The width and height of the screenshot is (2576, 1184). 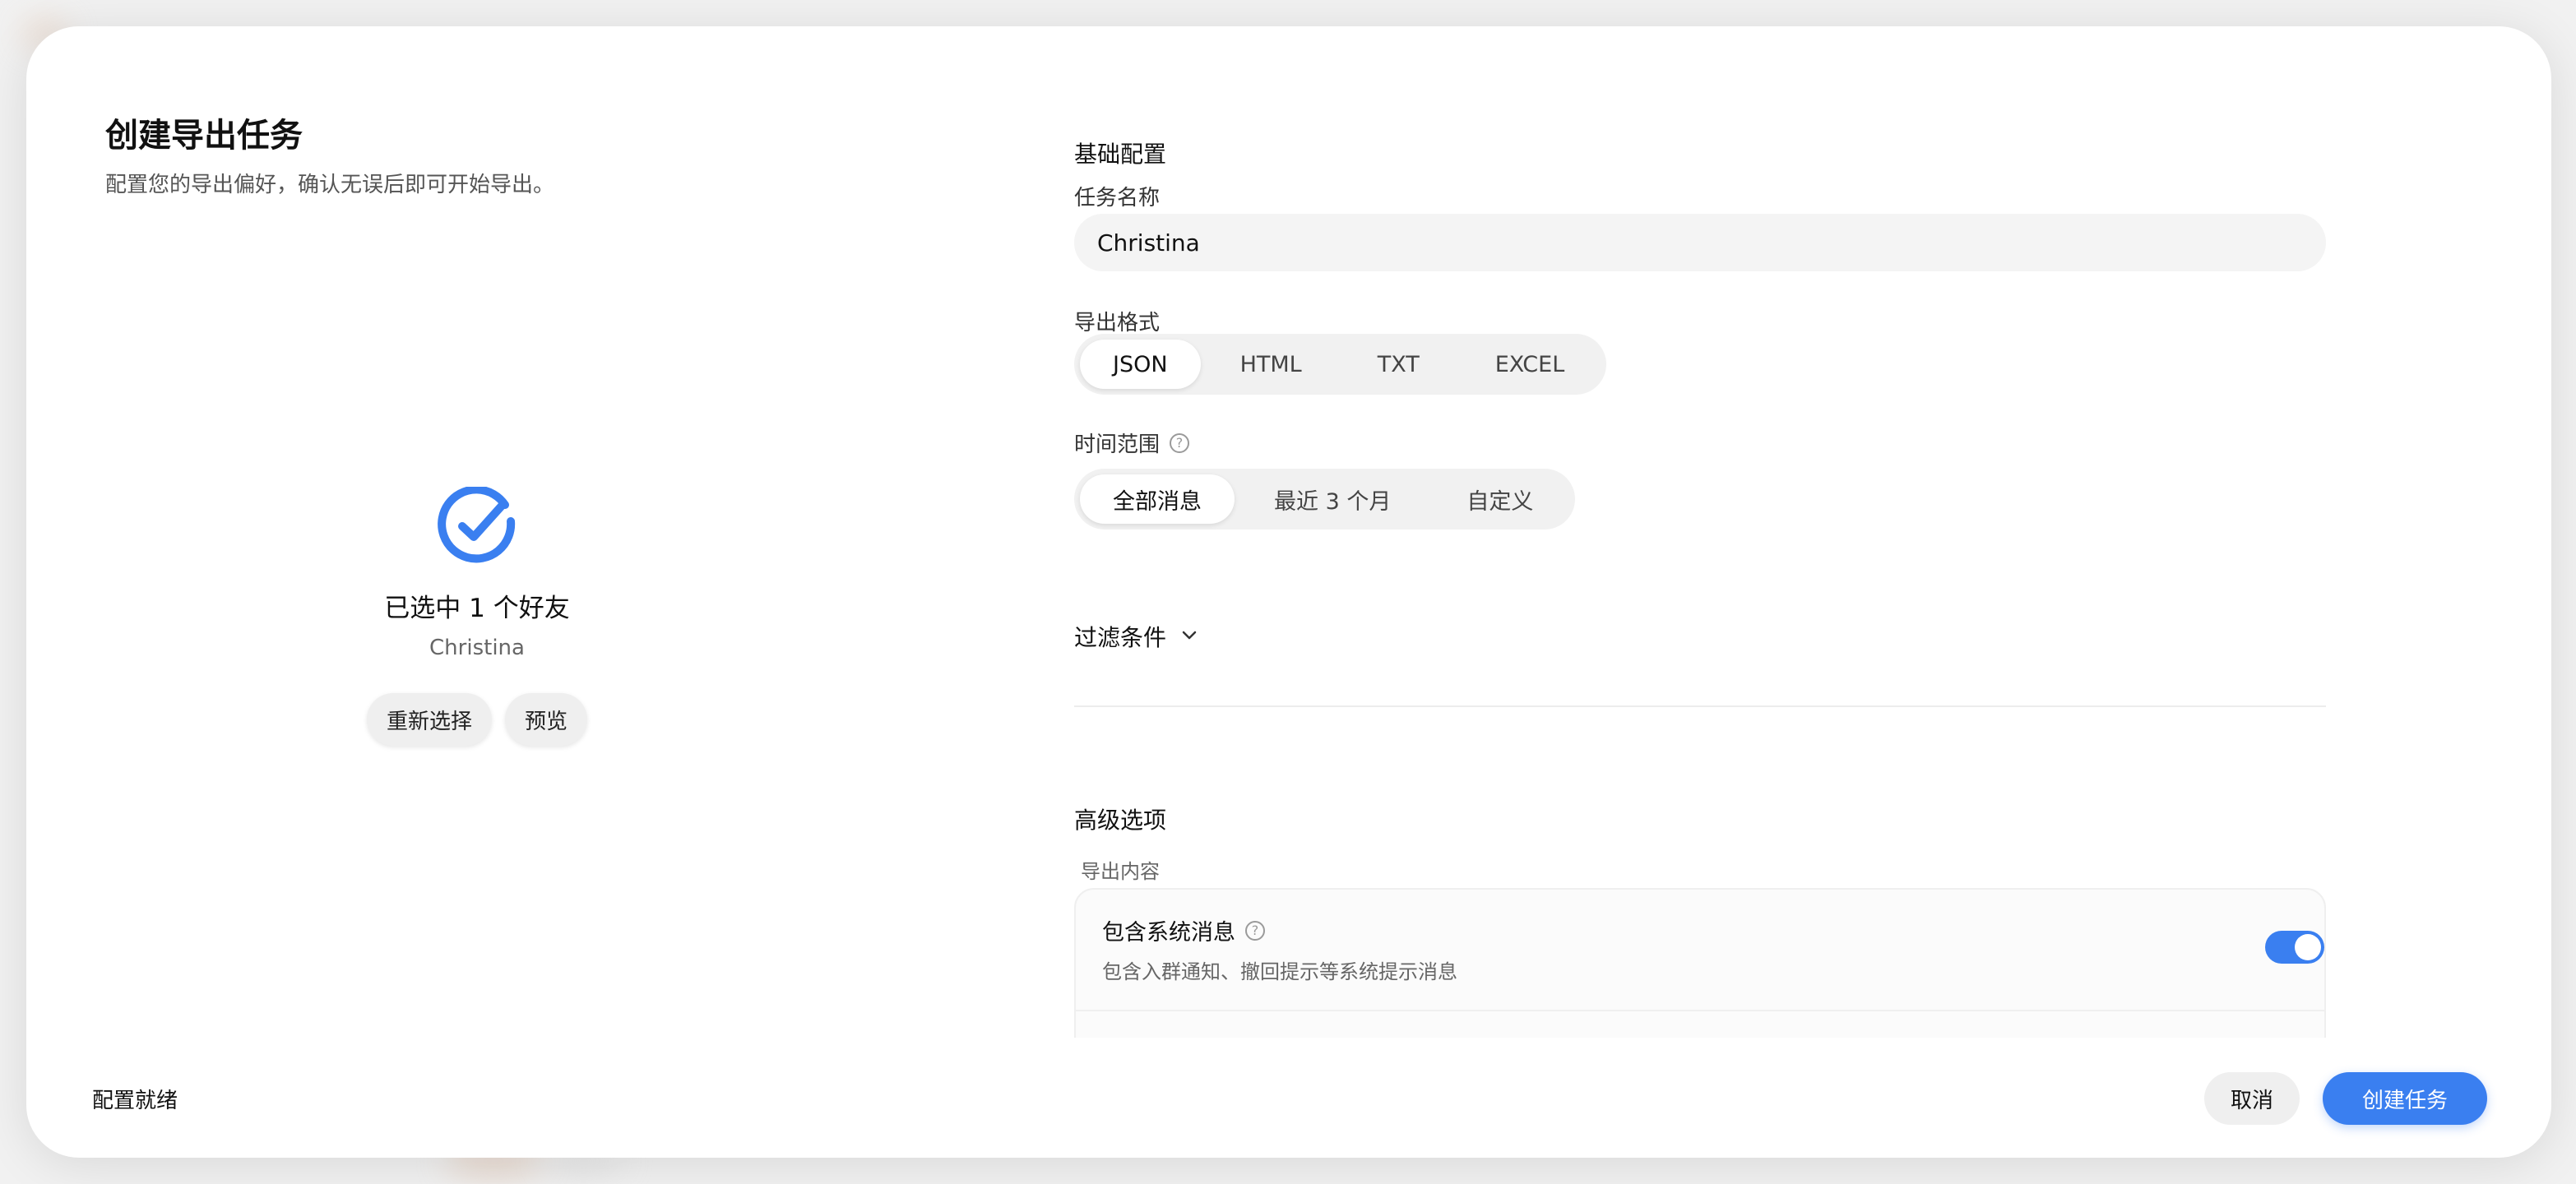 I want to click on export-format-label-text: 导出格式, so click(x=1118, y=323).